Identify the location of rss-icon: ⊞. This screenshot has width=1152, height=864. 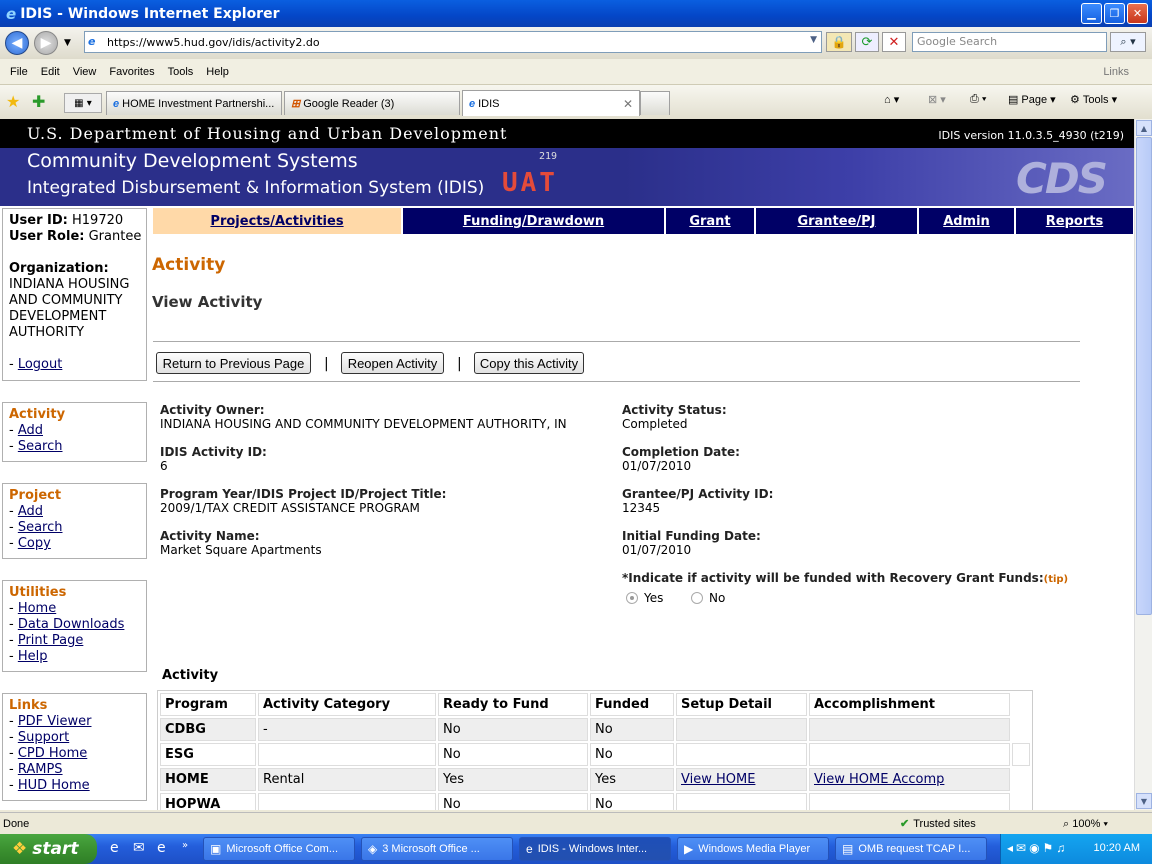
(296, 104).